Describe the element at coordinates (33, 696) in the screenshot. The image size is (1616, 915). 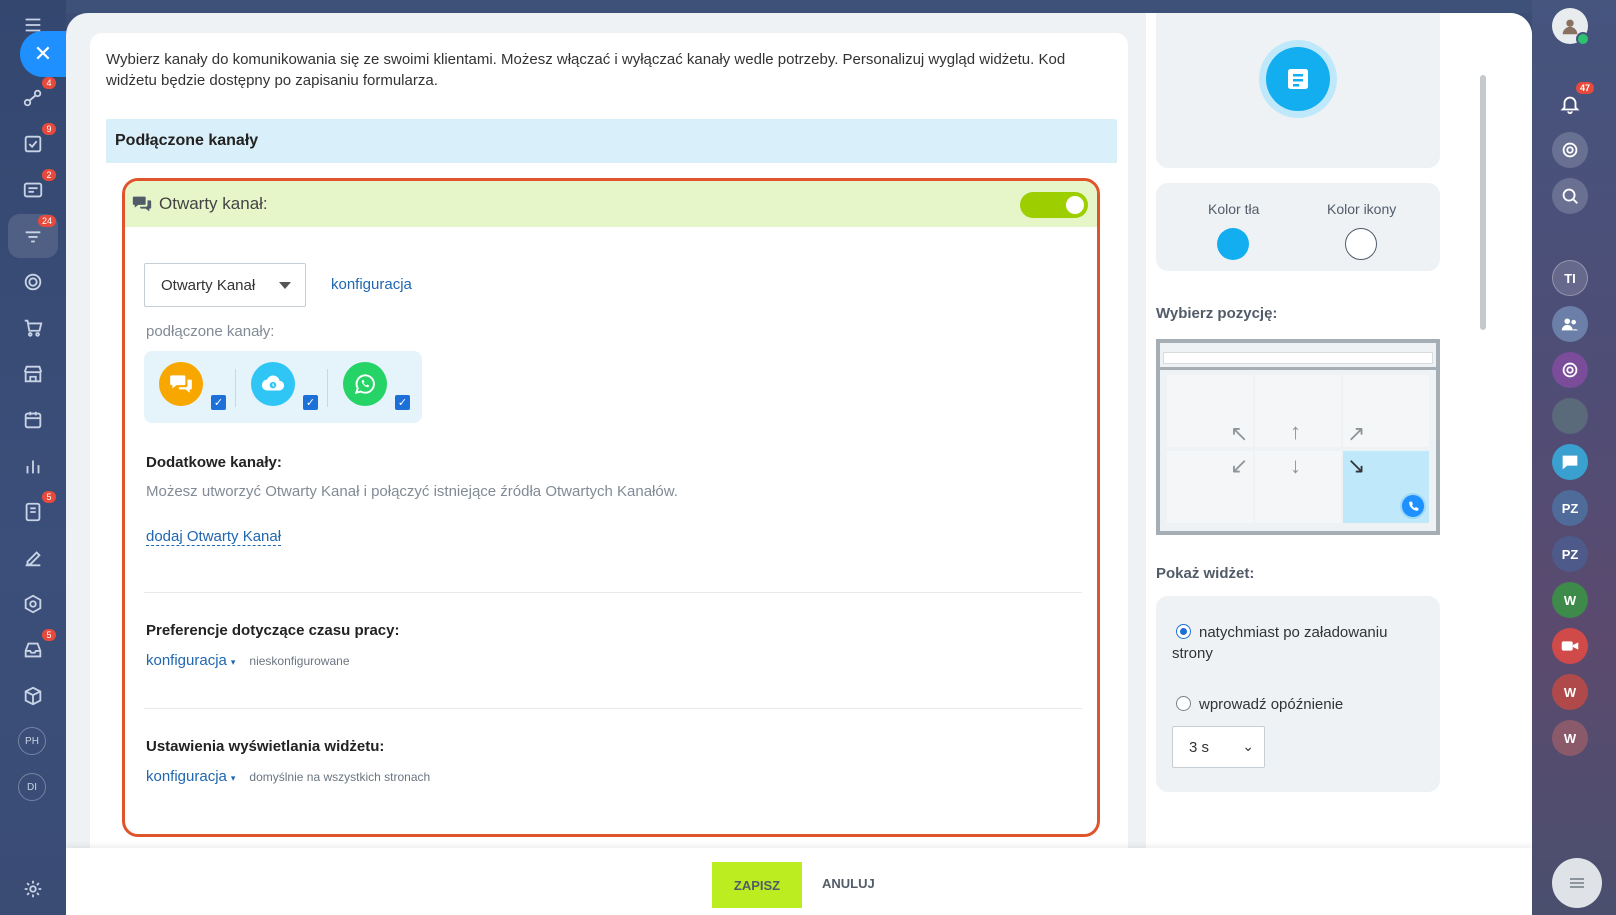
I see `box-icon` at that location.